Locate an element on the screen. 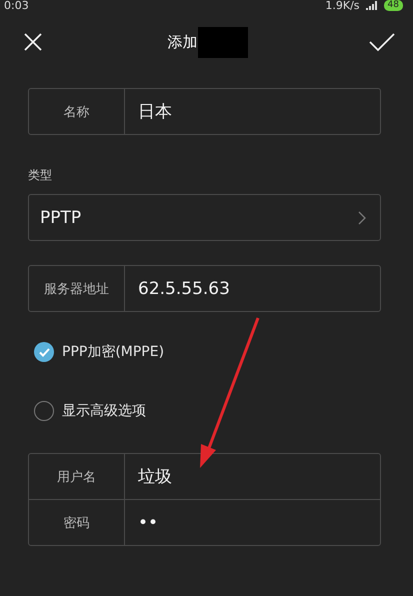 The image size is (413, 596). type-select: PPTP is located at coordinates (204, 217).